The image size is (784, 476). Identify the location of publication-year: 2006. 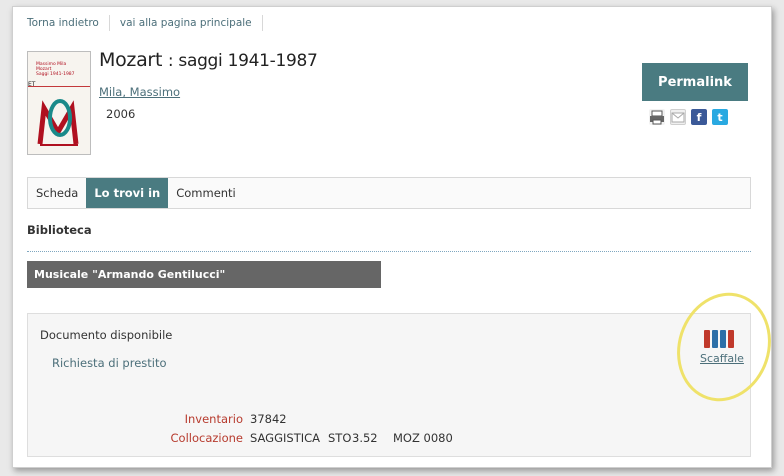
(121, 114).